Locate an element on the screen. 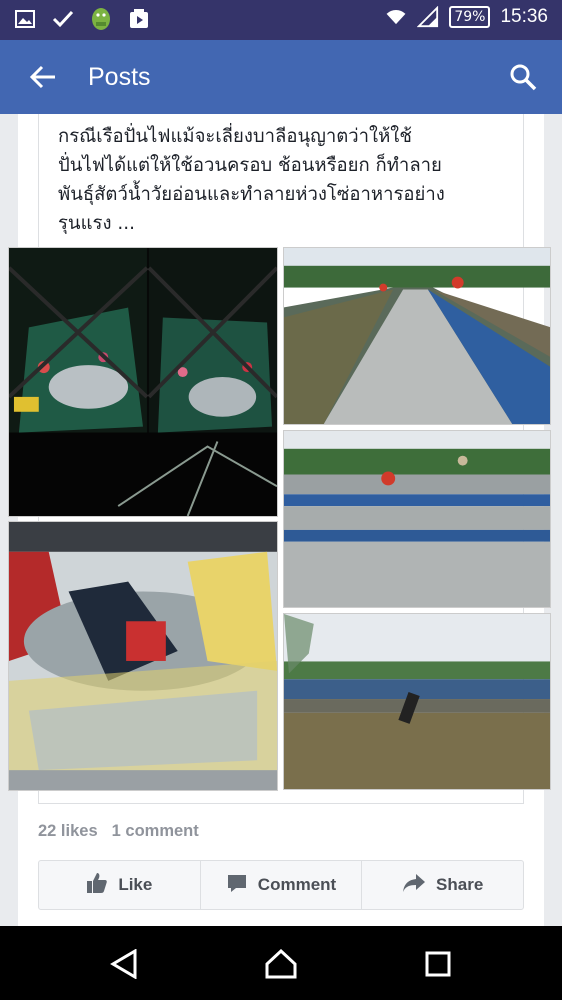  nav-recents-icon is located at coordinates (438, 964).